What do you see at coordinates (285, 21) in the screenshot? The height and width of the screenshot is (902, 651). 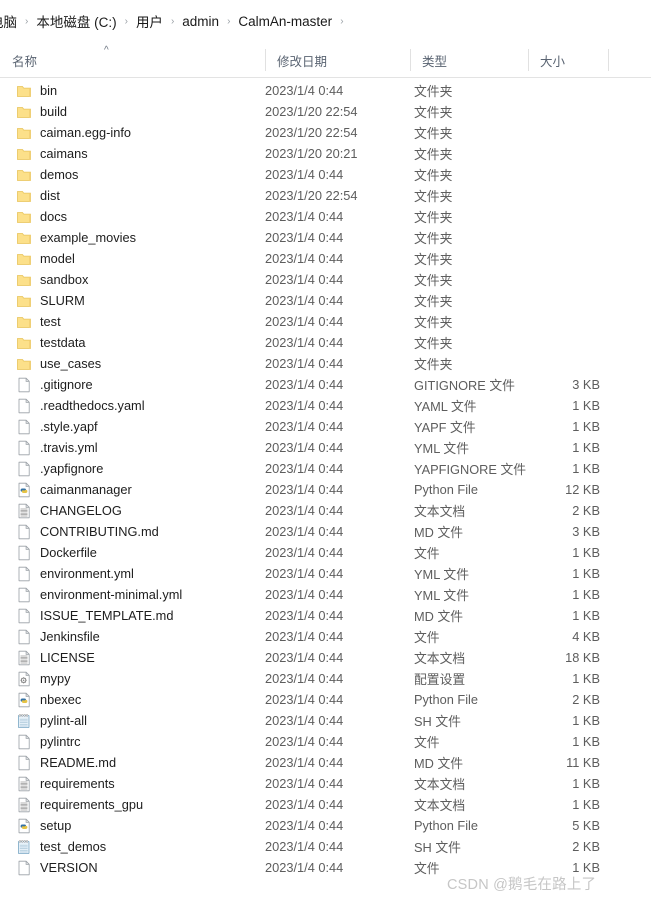 I see `breadcrumb-item-5: CalmAn-master` at bounding box center [285, 21].